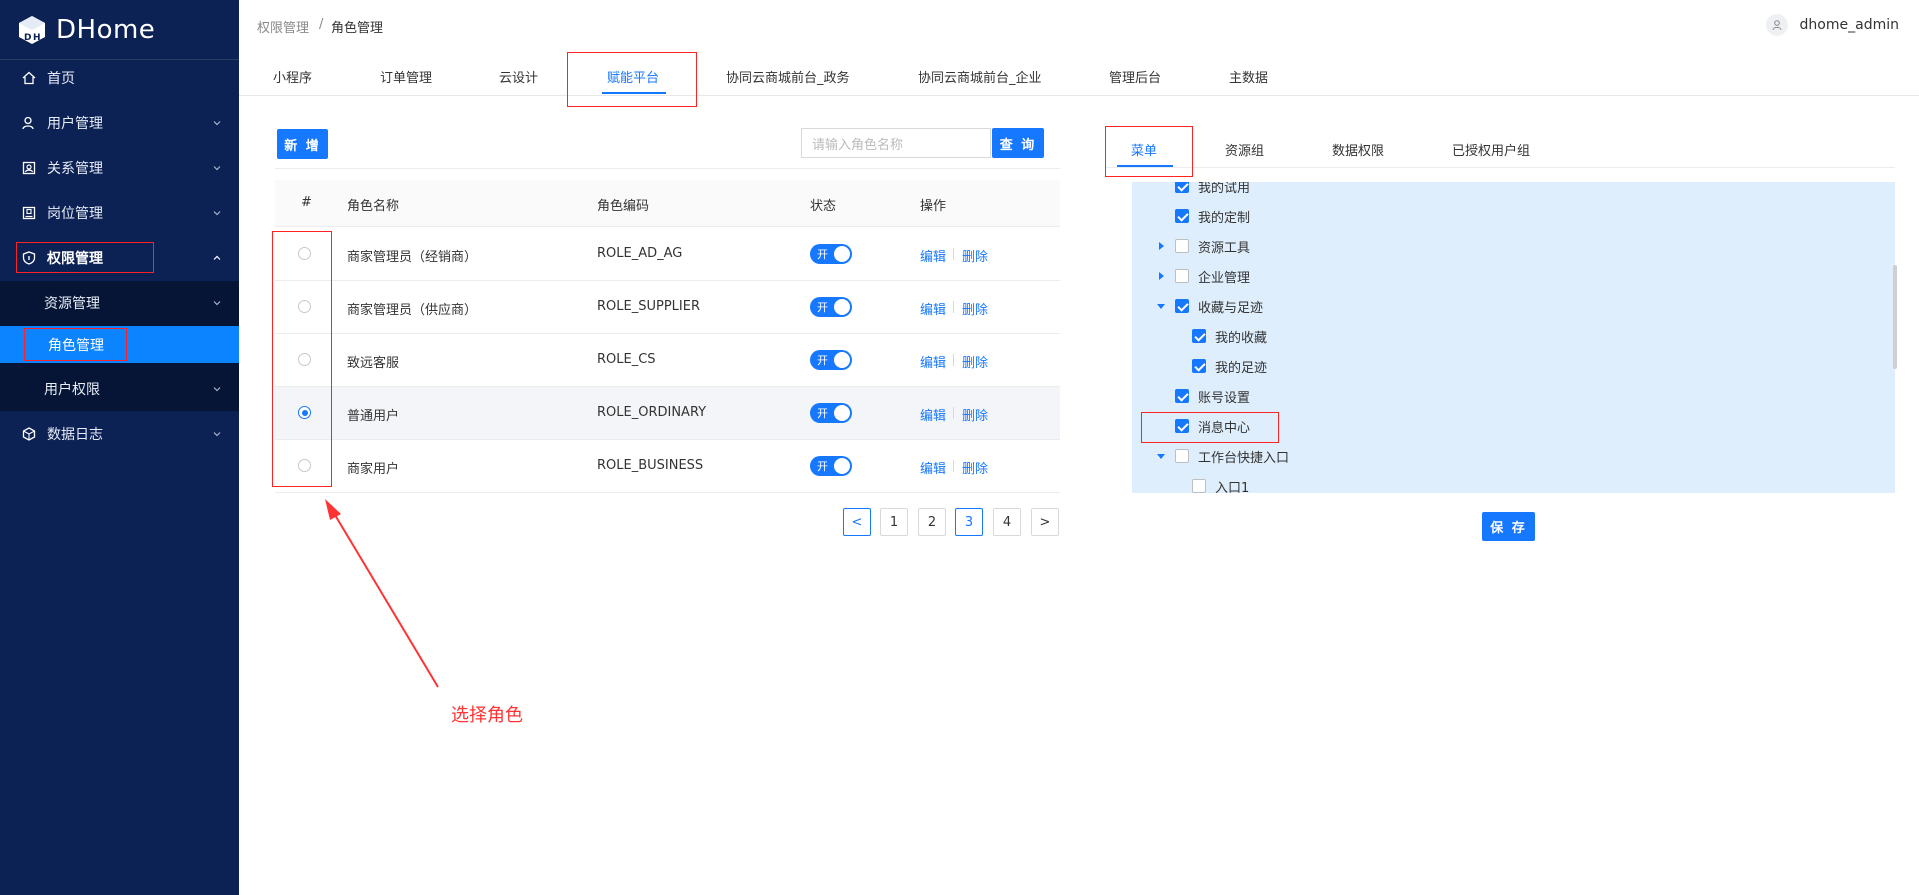 The width and height of the screenshot is (1919, 895). Describe the element at coordinates (406, 76) in the screenshot. I see `tab-order-management: 订单管理` at that location.